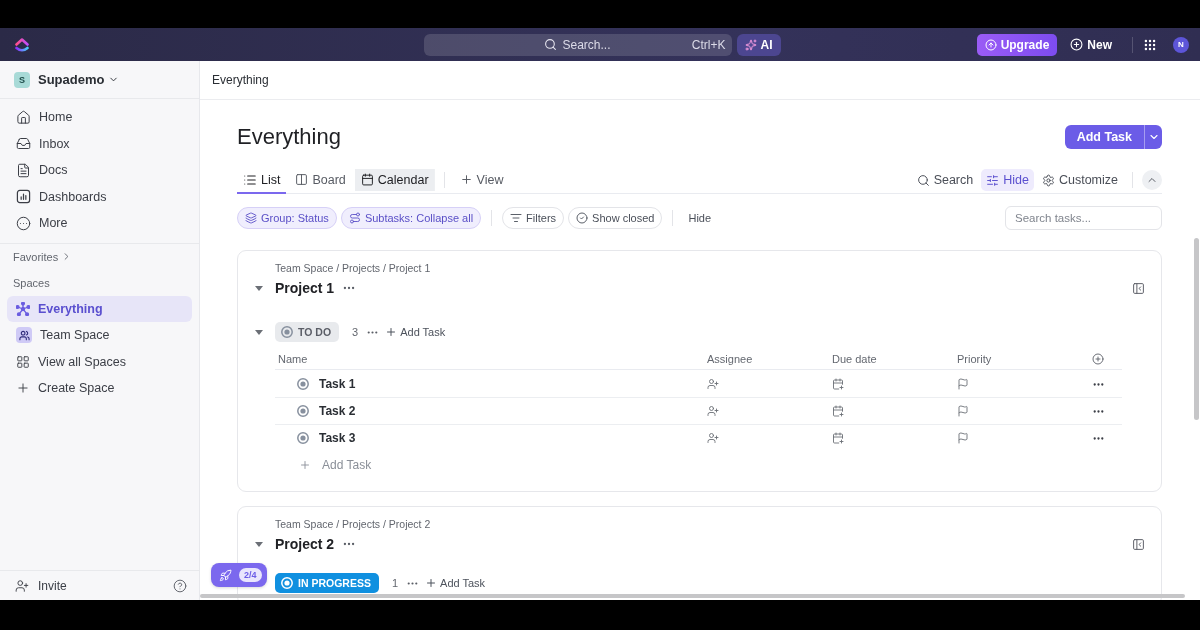  What do you see at coordinates (99, 388) in the screenshot?
I see `space-item: Create Space` at bounding box center [99, 388].